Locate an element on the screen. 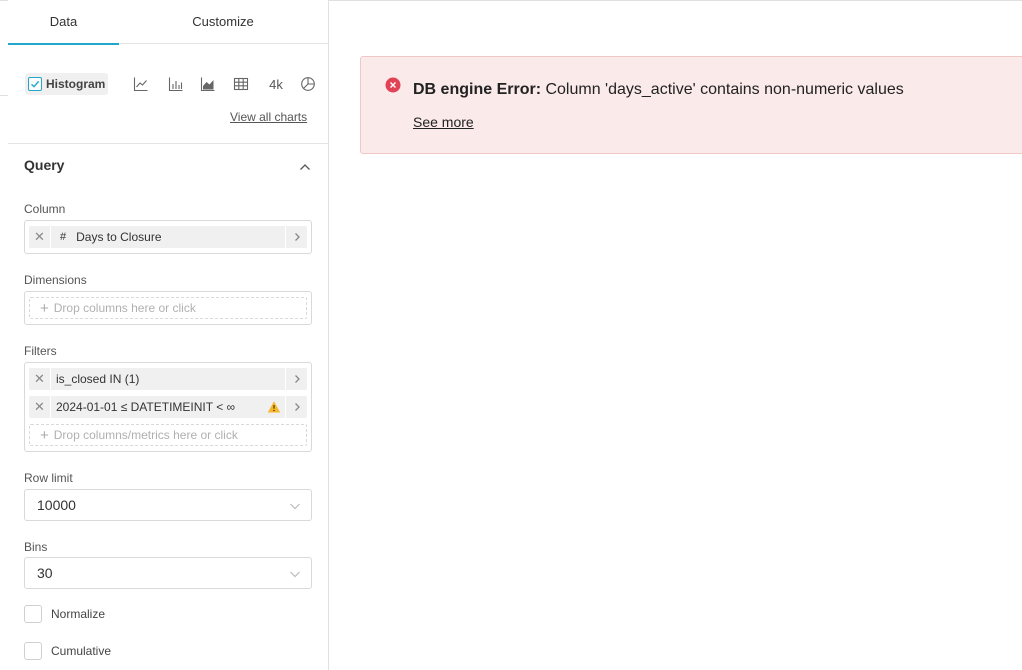 The height and width of the screenshot is (670, 1022). viz-type-row: Histogram 4k is located at coordinates (172, 84).